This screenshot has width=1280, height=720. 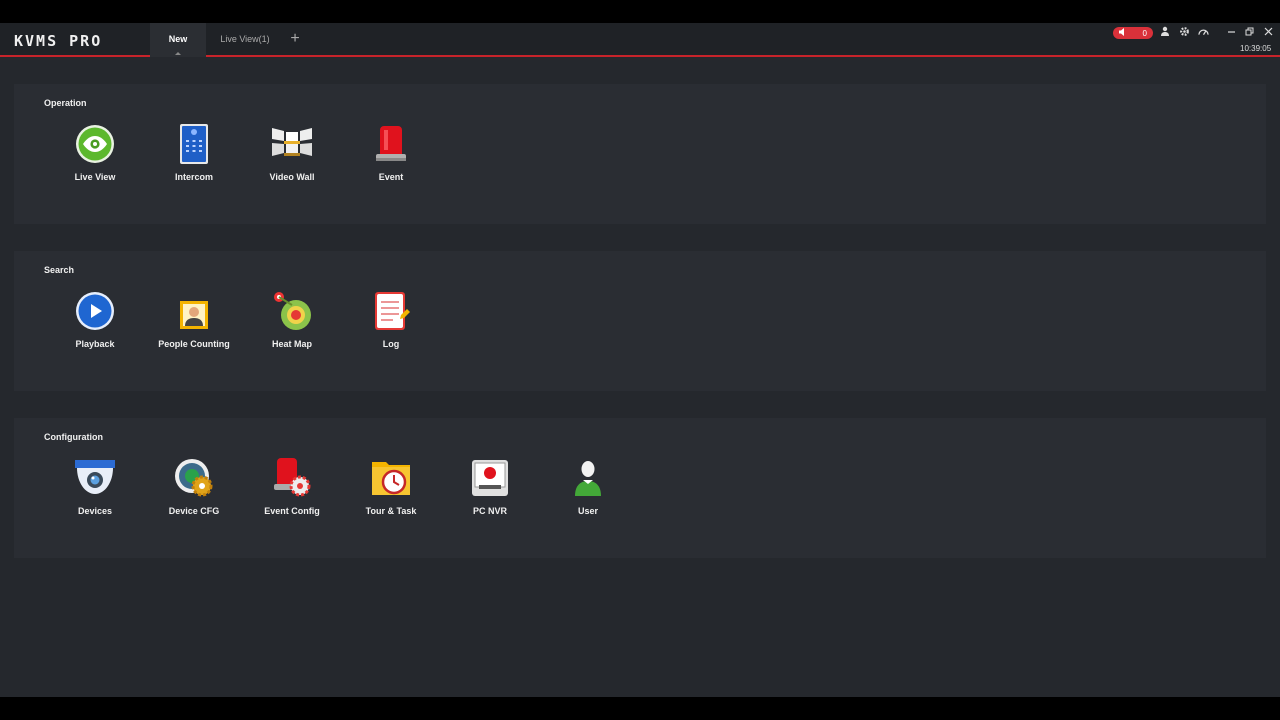 I want to click on video-wall-icon, so click(x=292, y=144).